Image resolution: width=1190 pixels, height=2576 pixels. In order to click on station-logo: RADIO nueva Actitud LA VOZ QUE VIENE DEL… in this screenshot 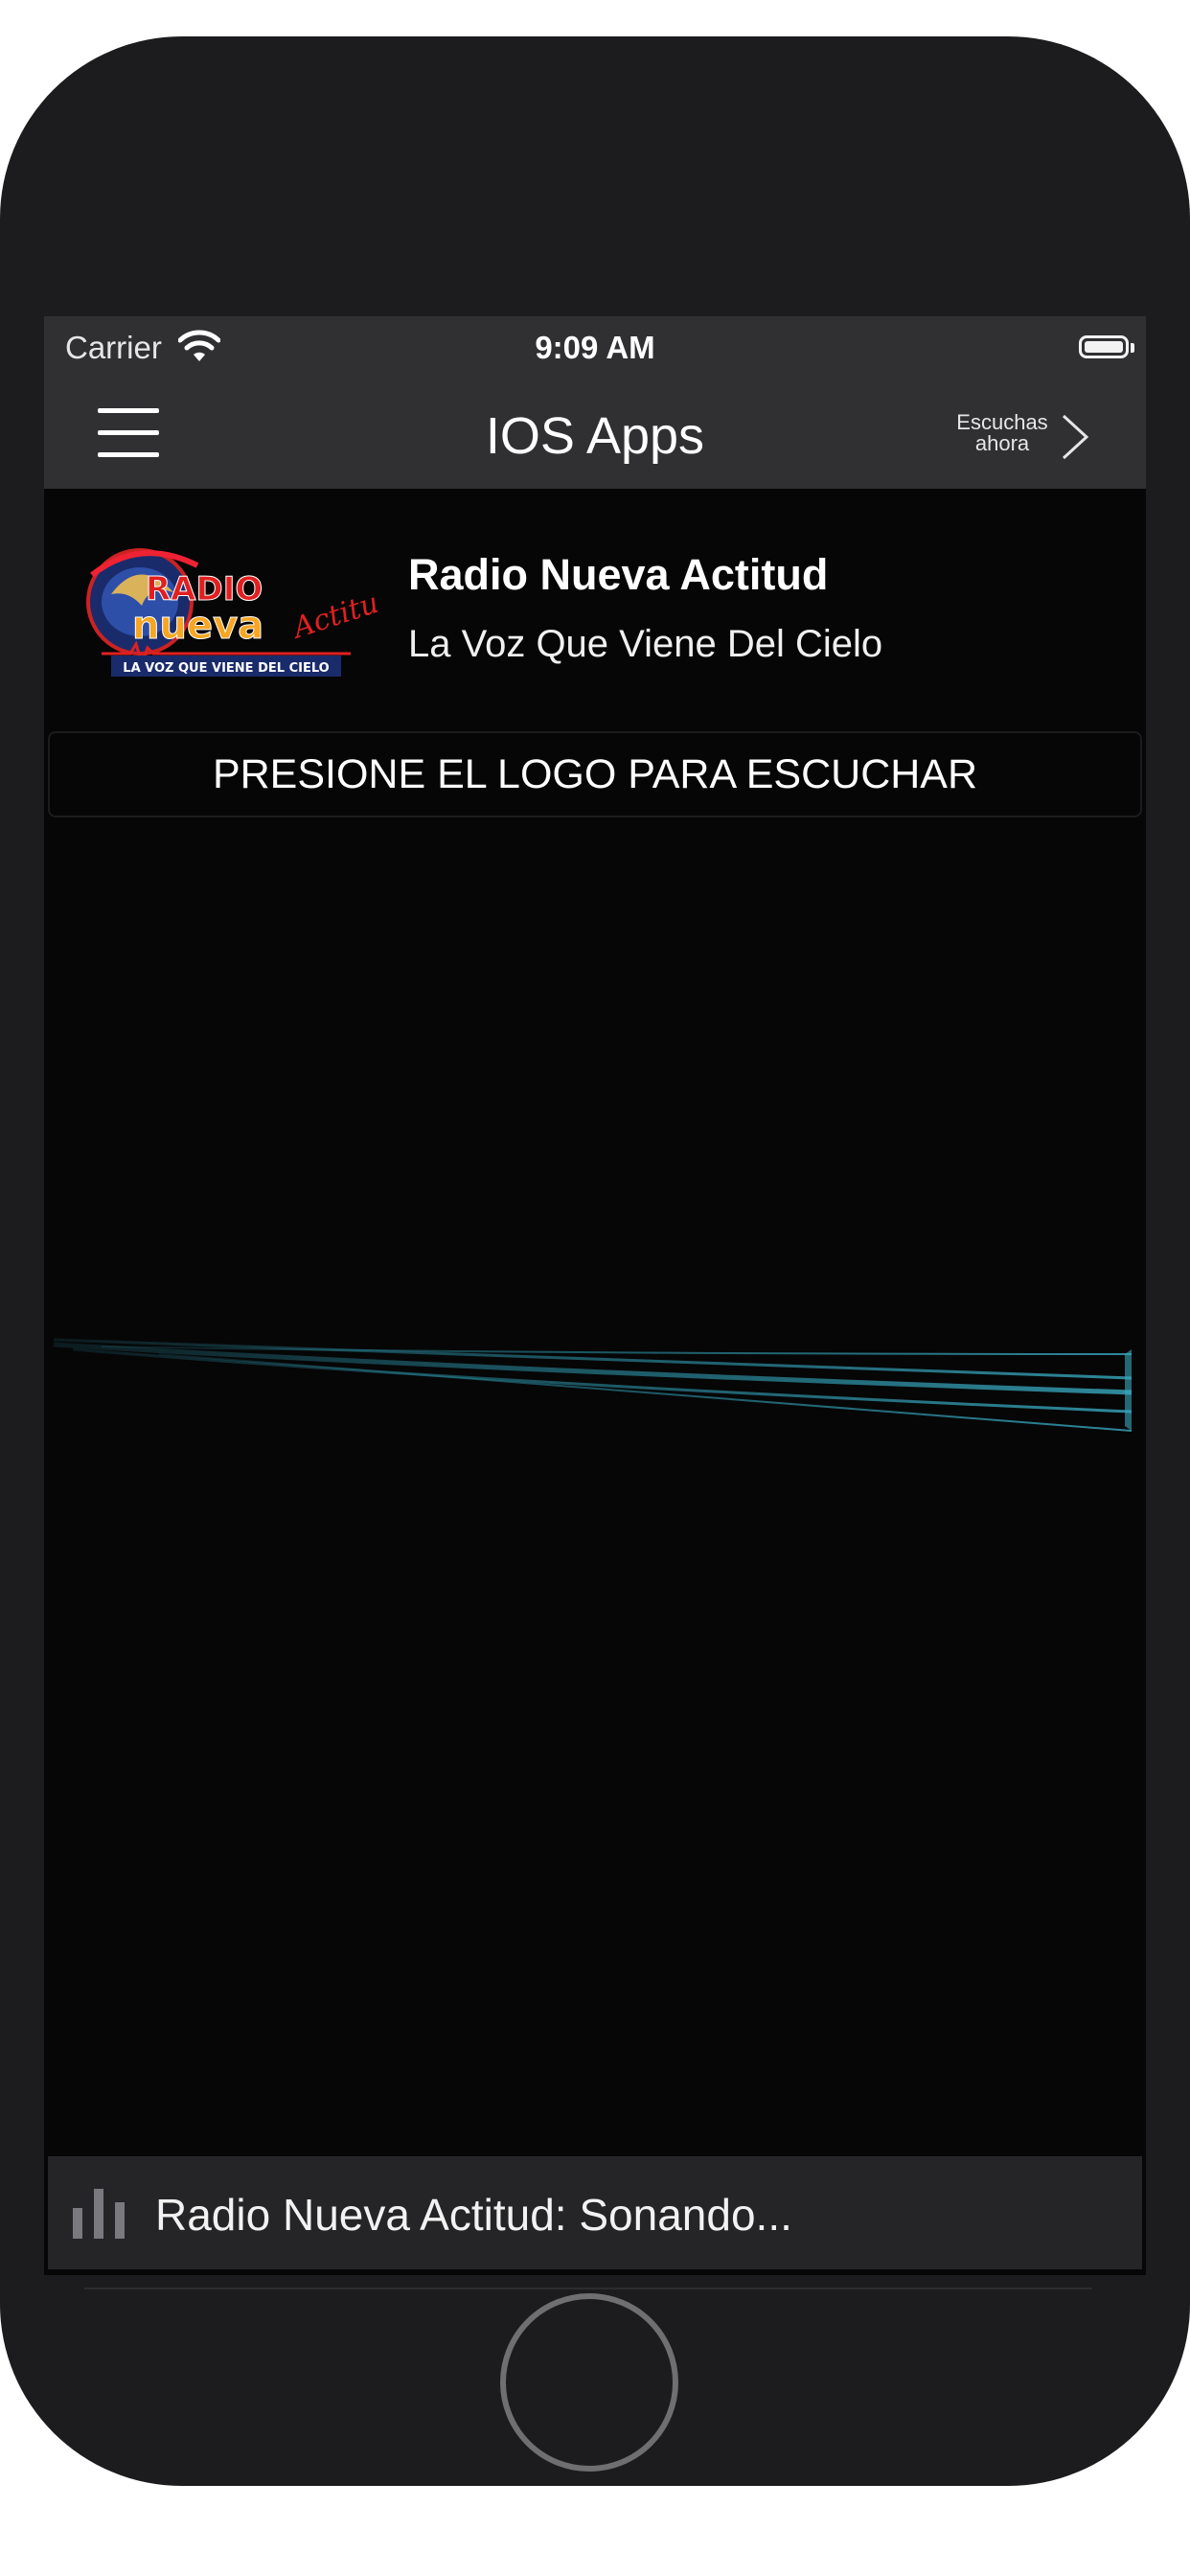, I will do `click(226, 608)`.